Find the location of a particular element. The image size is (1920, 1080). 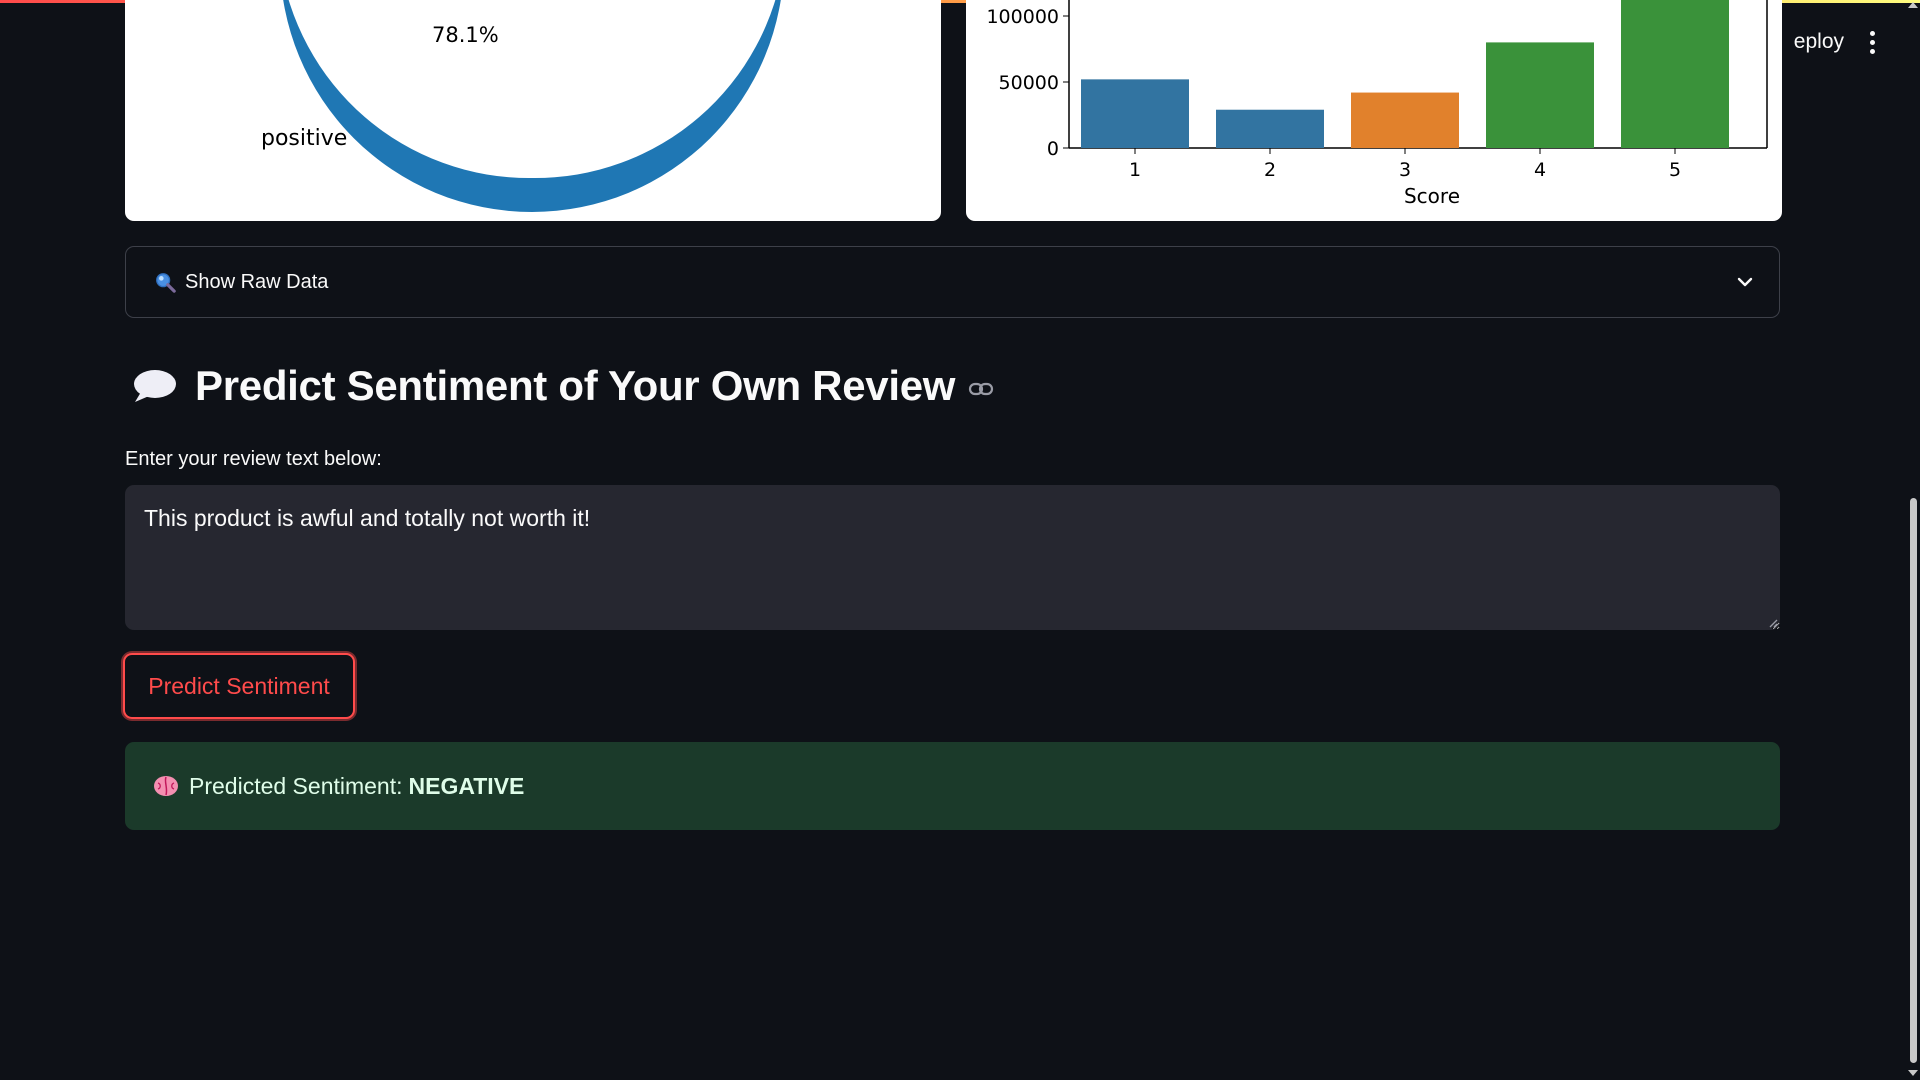

bar-chart-svg: 100000 50000 0 1 2 3 4 5 Score is located at coordinates (1377, 104).